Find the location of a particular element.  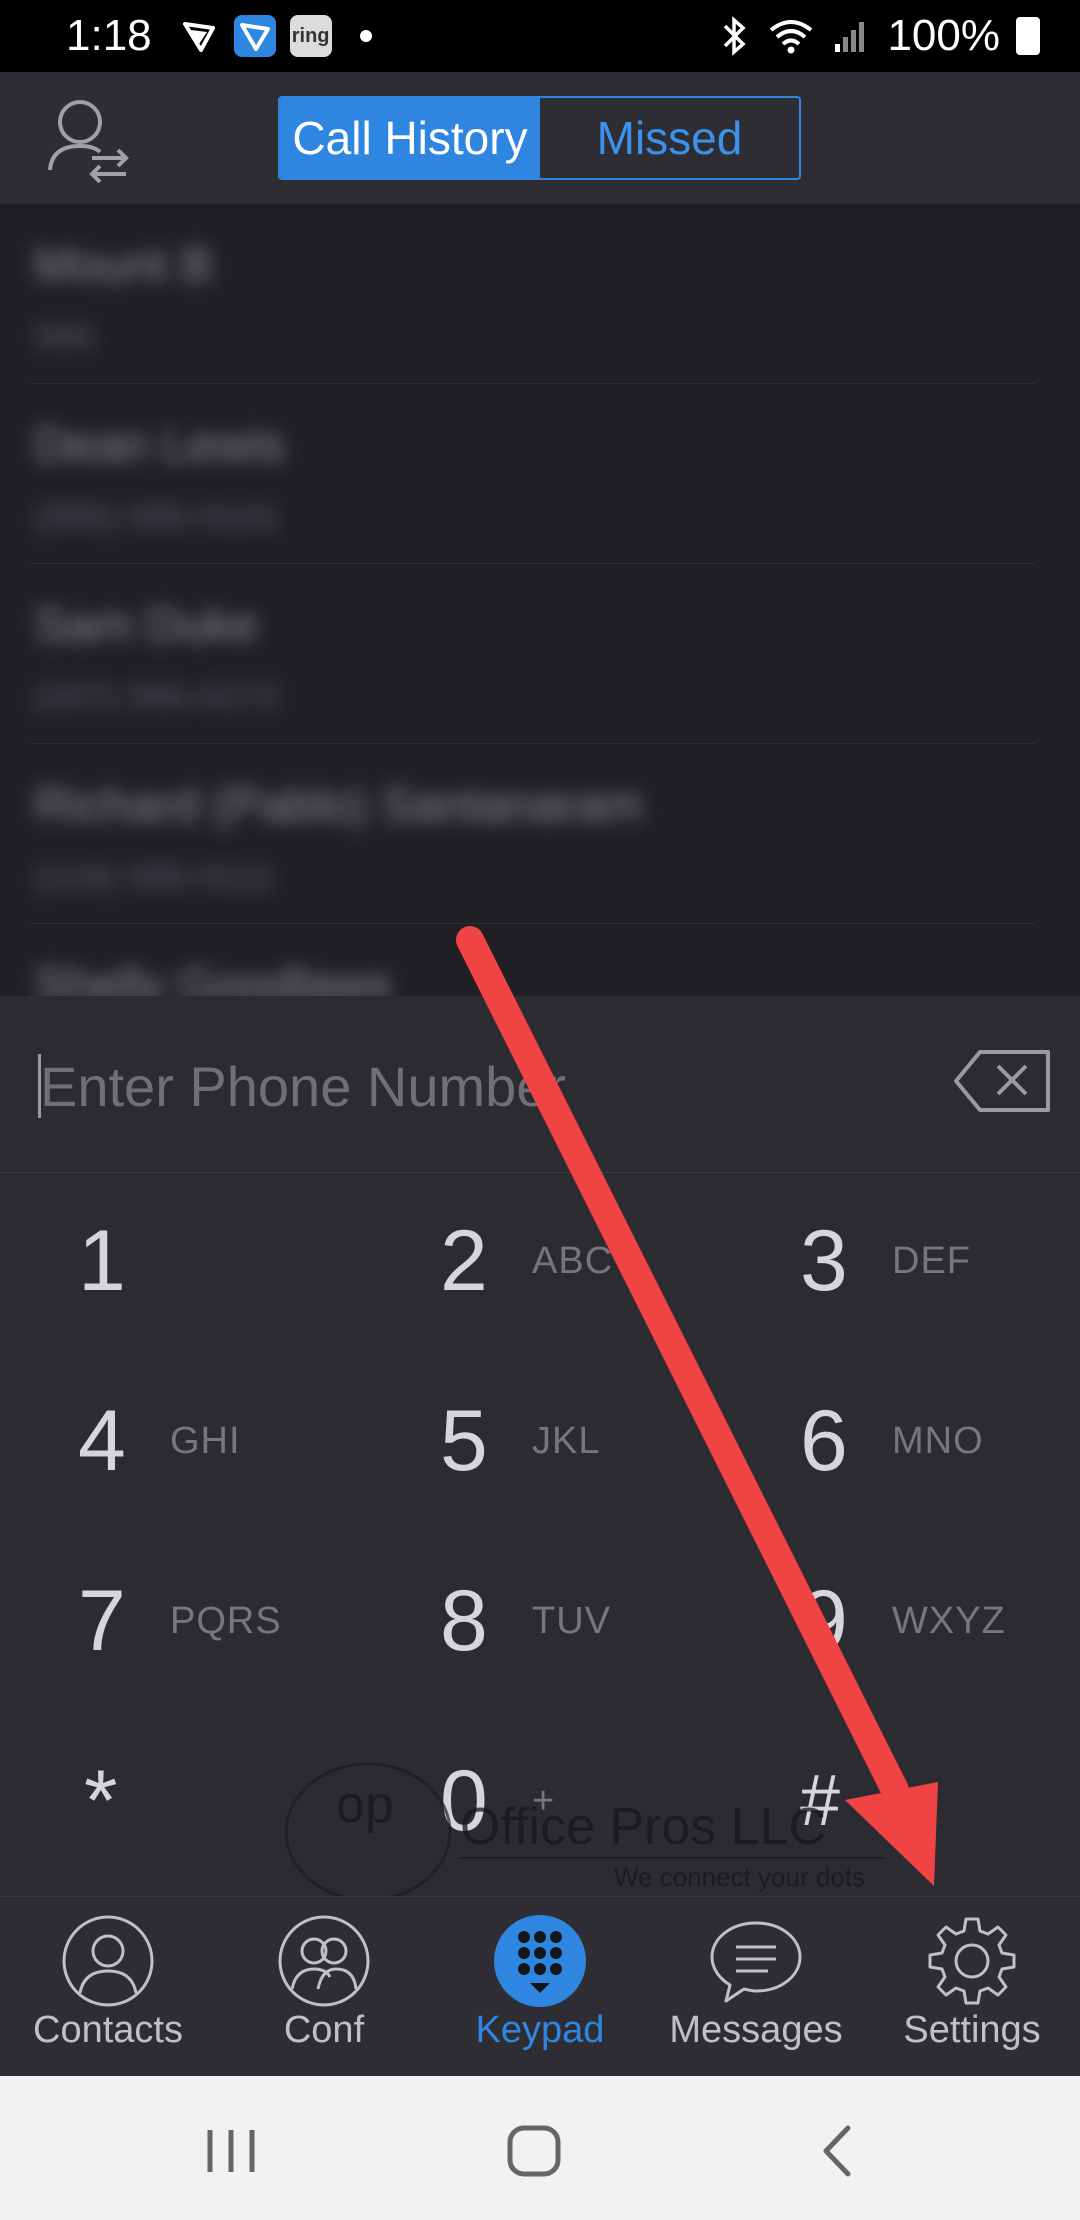

key-letters: + is located at coordinates (544, 1801).